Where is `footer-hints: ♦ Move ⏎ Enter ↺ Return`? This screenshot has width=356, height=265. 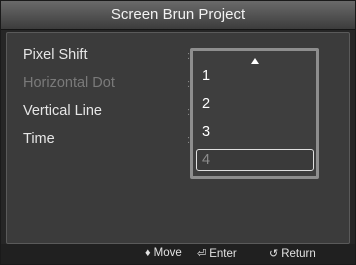
footer-hints: ♦ Move ⏎ Enter ↺ Return is located at coordinates (178, 254).